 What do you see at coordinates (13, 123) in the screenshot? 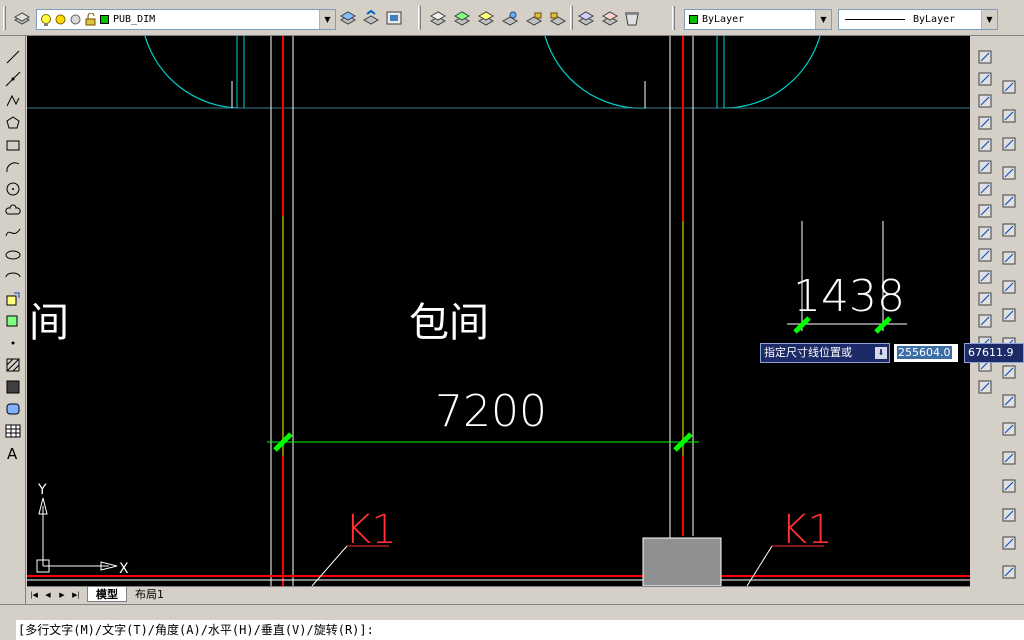
I see `polygon-icon` at bounding box center [13, 123].